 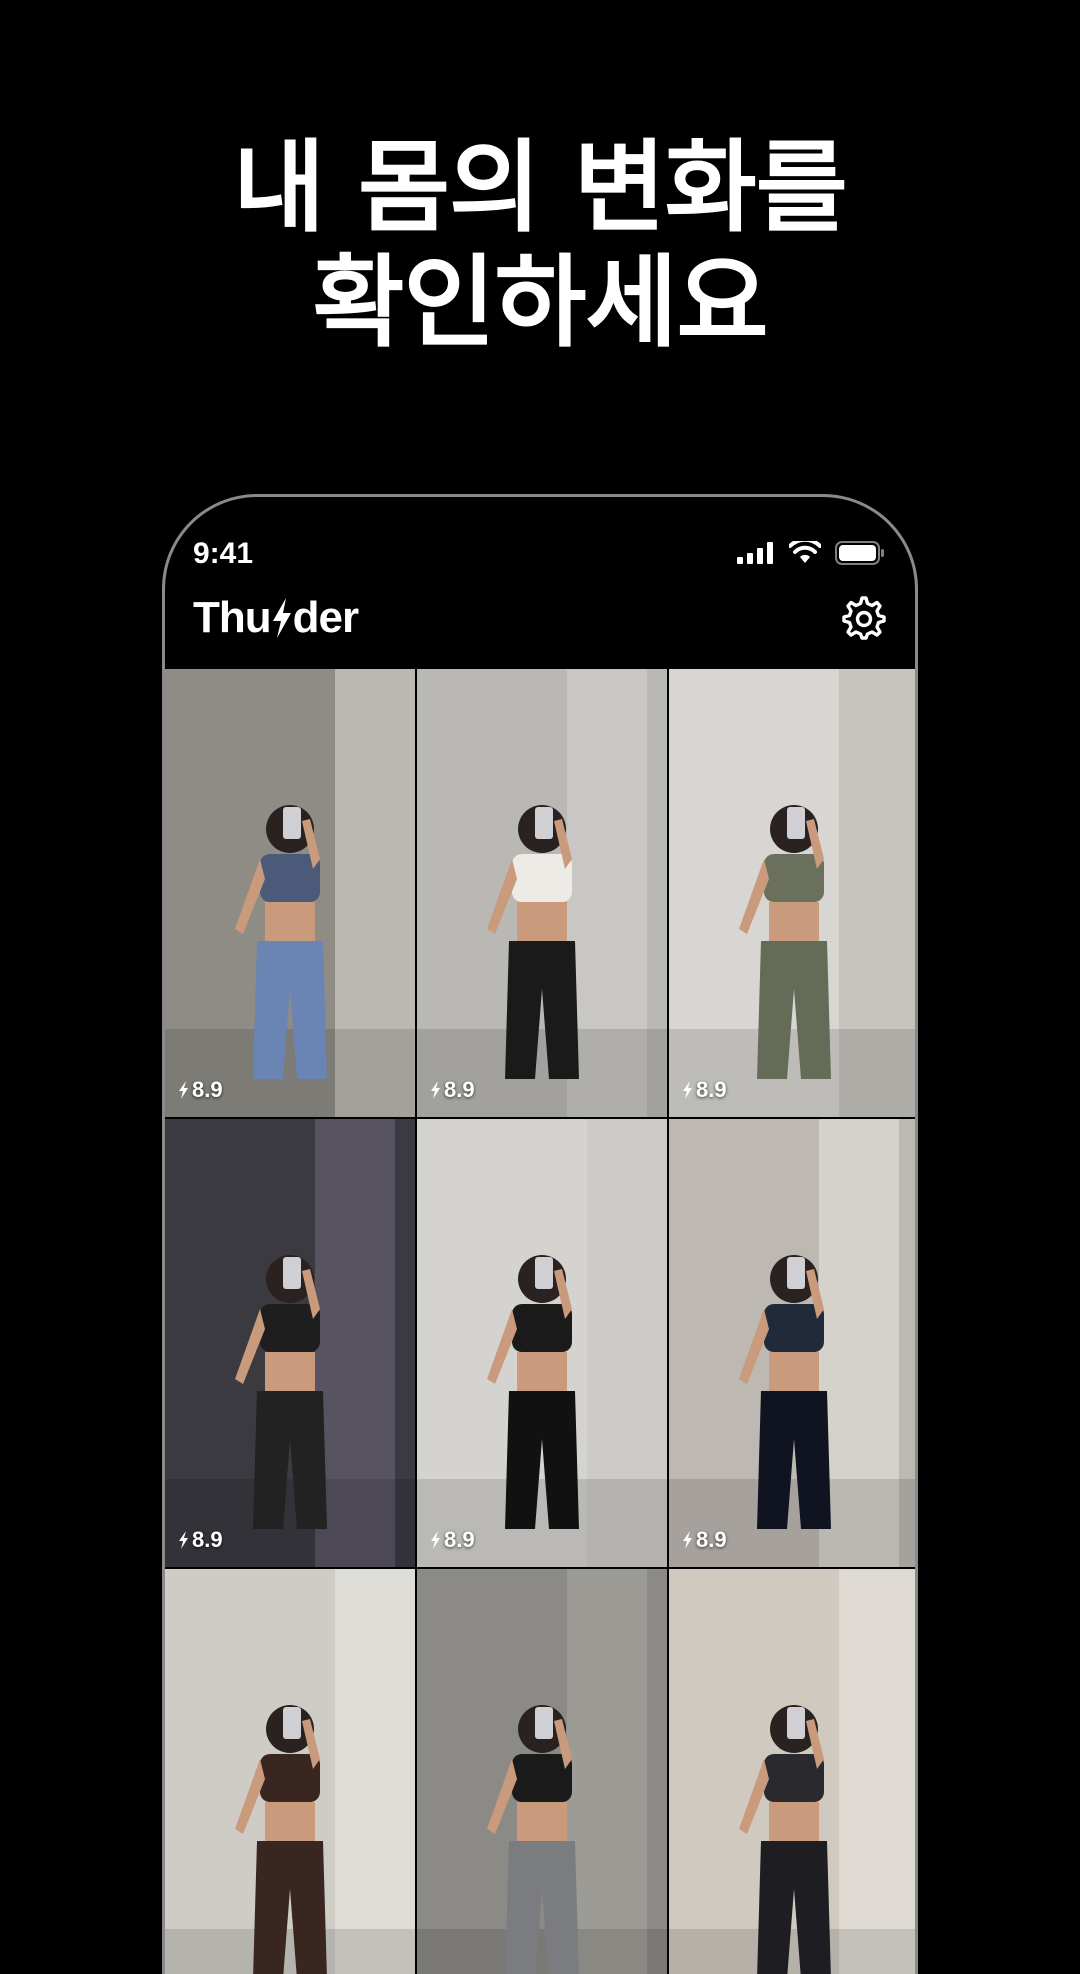 What do you see at coordinates (540, 302) in the screenshot?
I see `headline-line-2: 확인하세요` at bounding box center [540, 302].